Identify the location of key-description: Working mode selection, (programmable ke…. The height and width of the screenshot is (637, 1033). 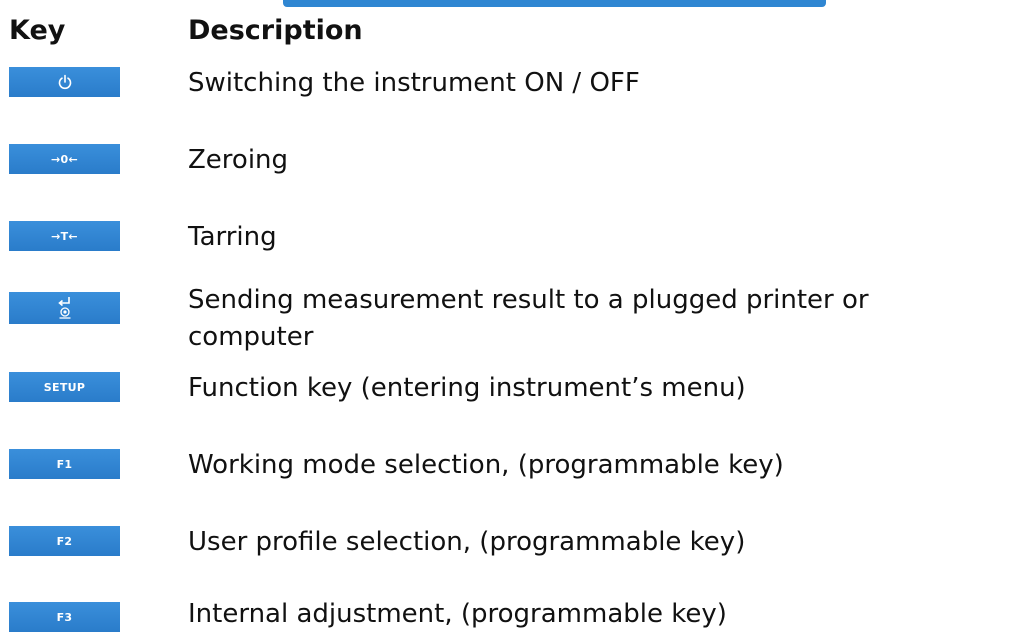
(486, 465).